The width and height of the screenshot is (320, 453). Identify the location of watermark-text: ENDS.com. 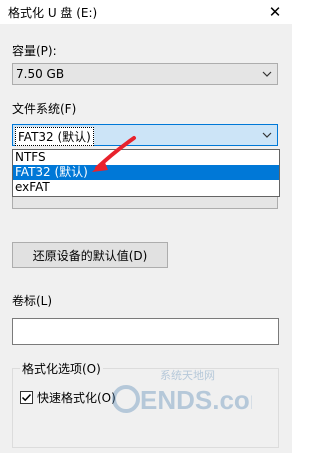
(196, 400).